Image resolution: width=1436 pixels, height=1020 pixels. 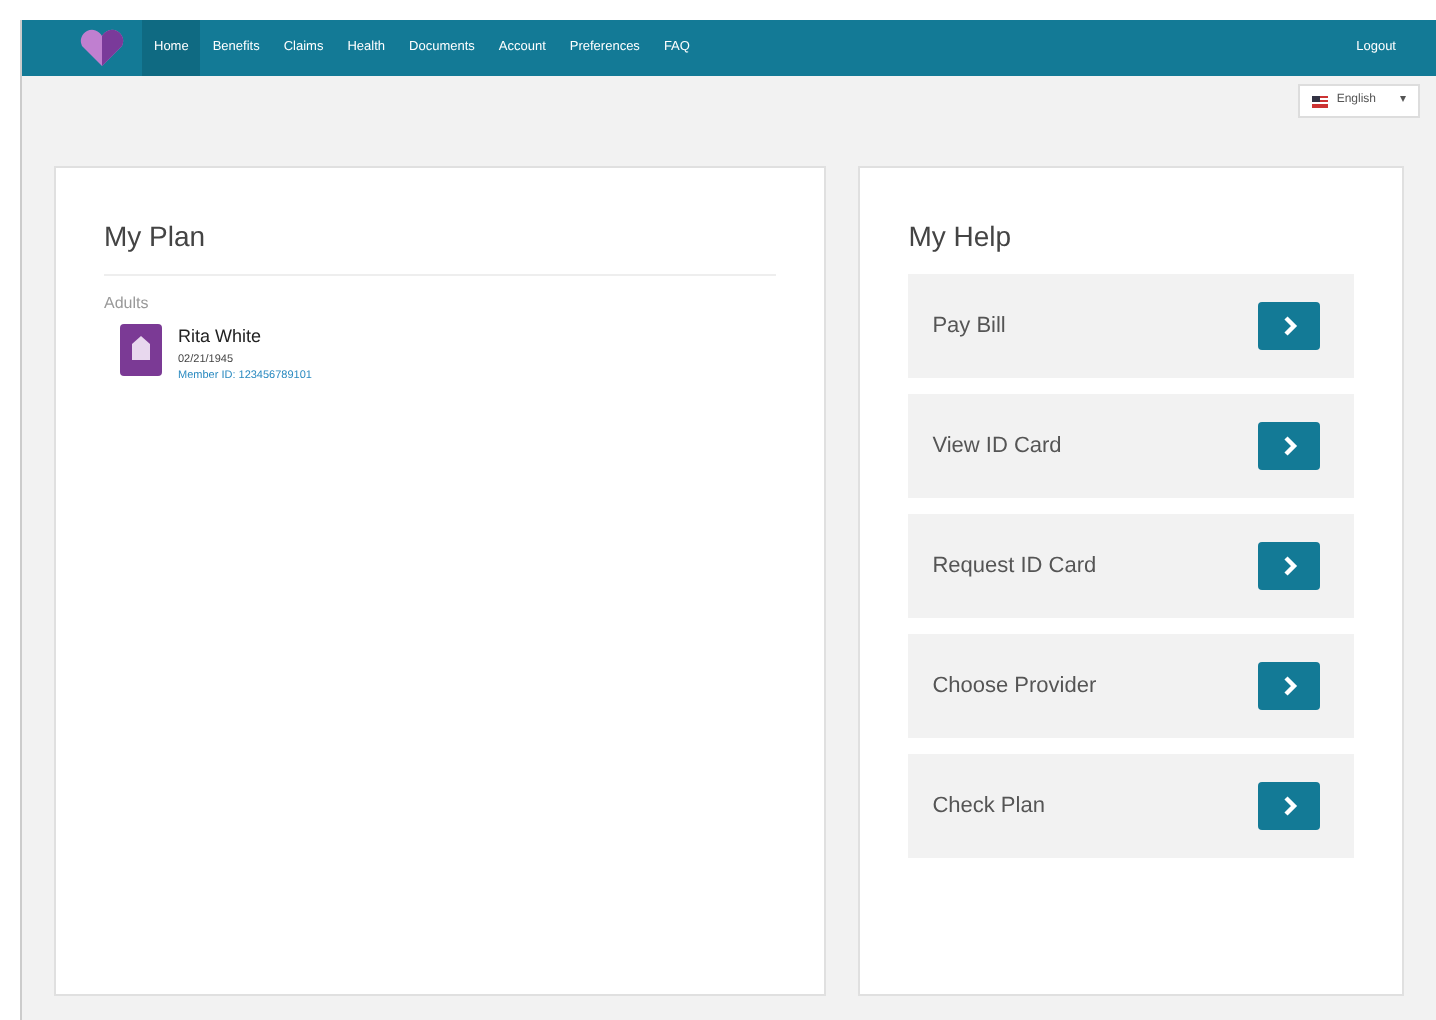 What do you see at coordinates (1320, 101) in the screenshot?
I see `flag-icon` at bounding box center [1320, 101].